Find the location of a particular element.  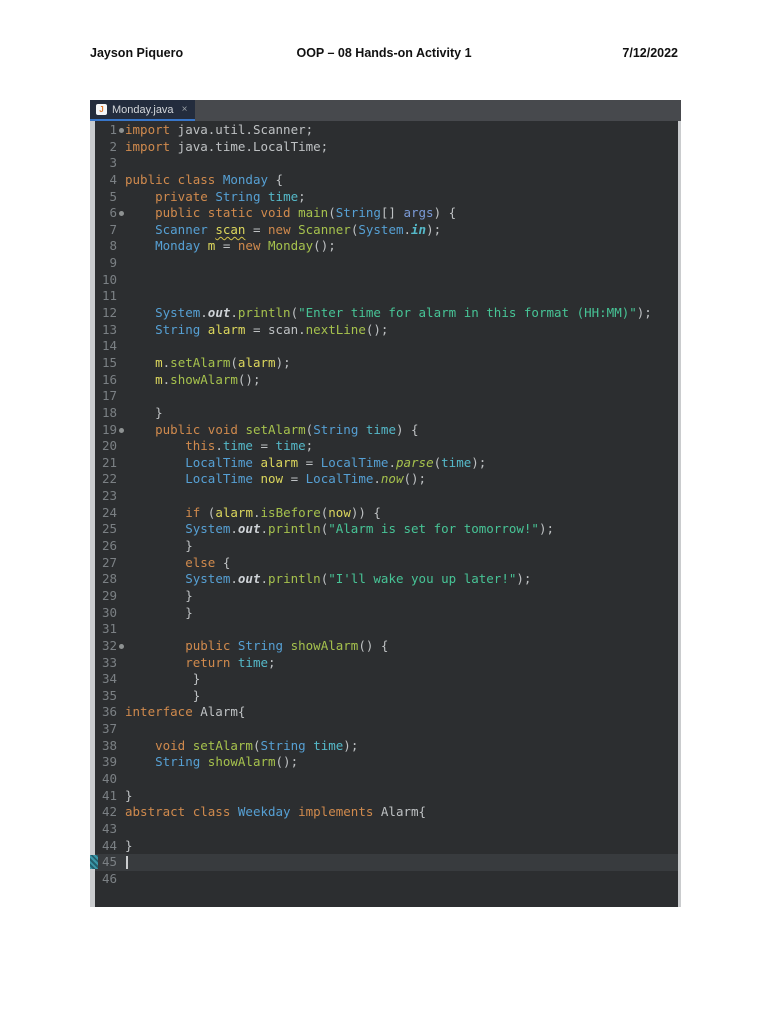

code-line: 9 is located at coordinates (384, 263).